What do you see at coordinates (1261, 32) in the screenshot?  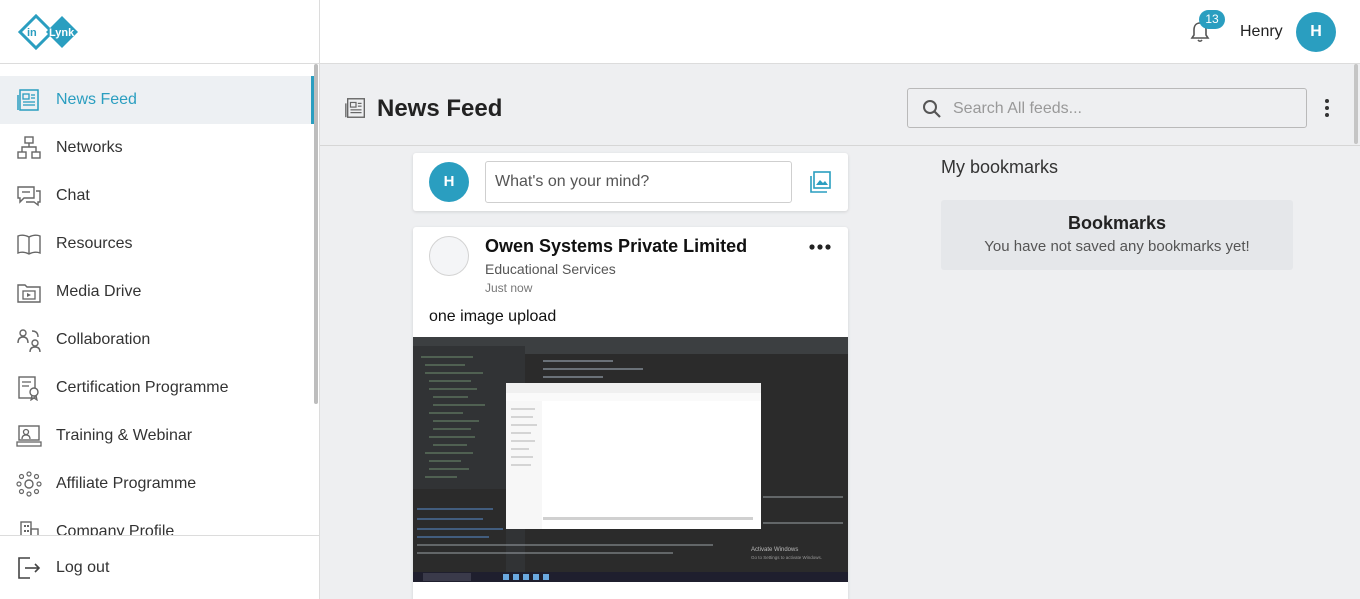 I see `user-name: Henry` at bounding box center [1261, 32].